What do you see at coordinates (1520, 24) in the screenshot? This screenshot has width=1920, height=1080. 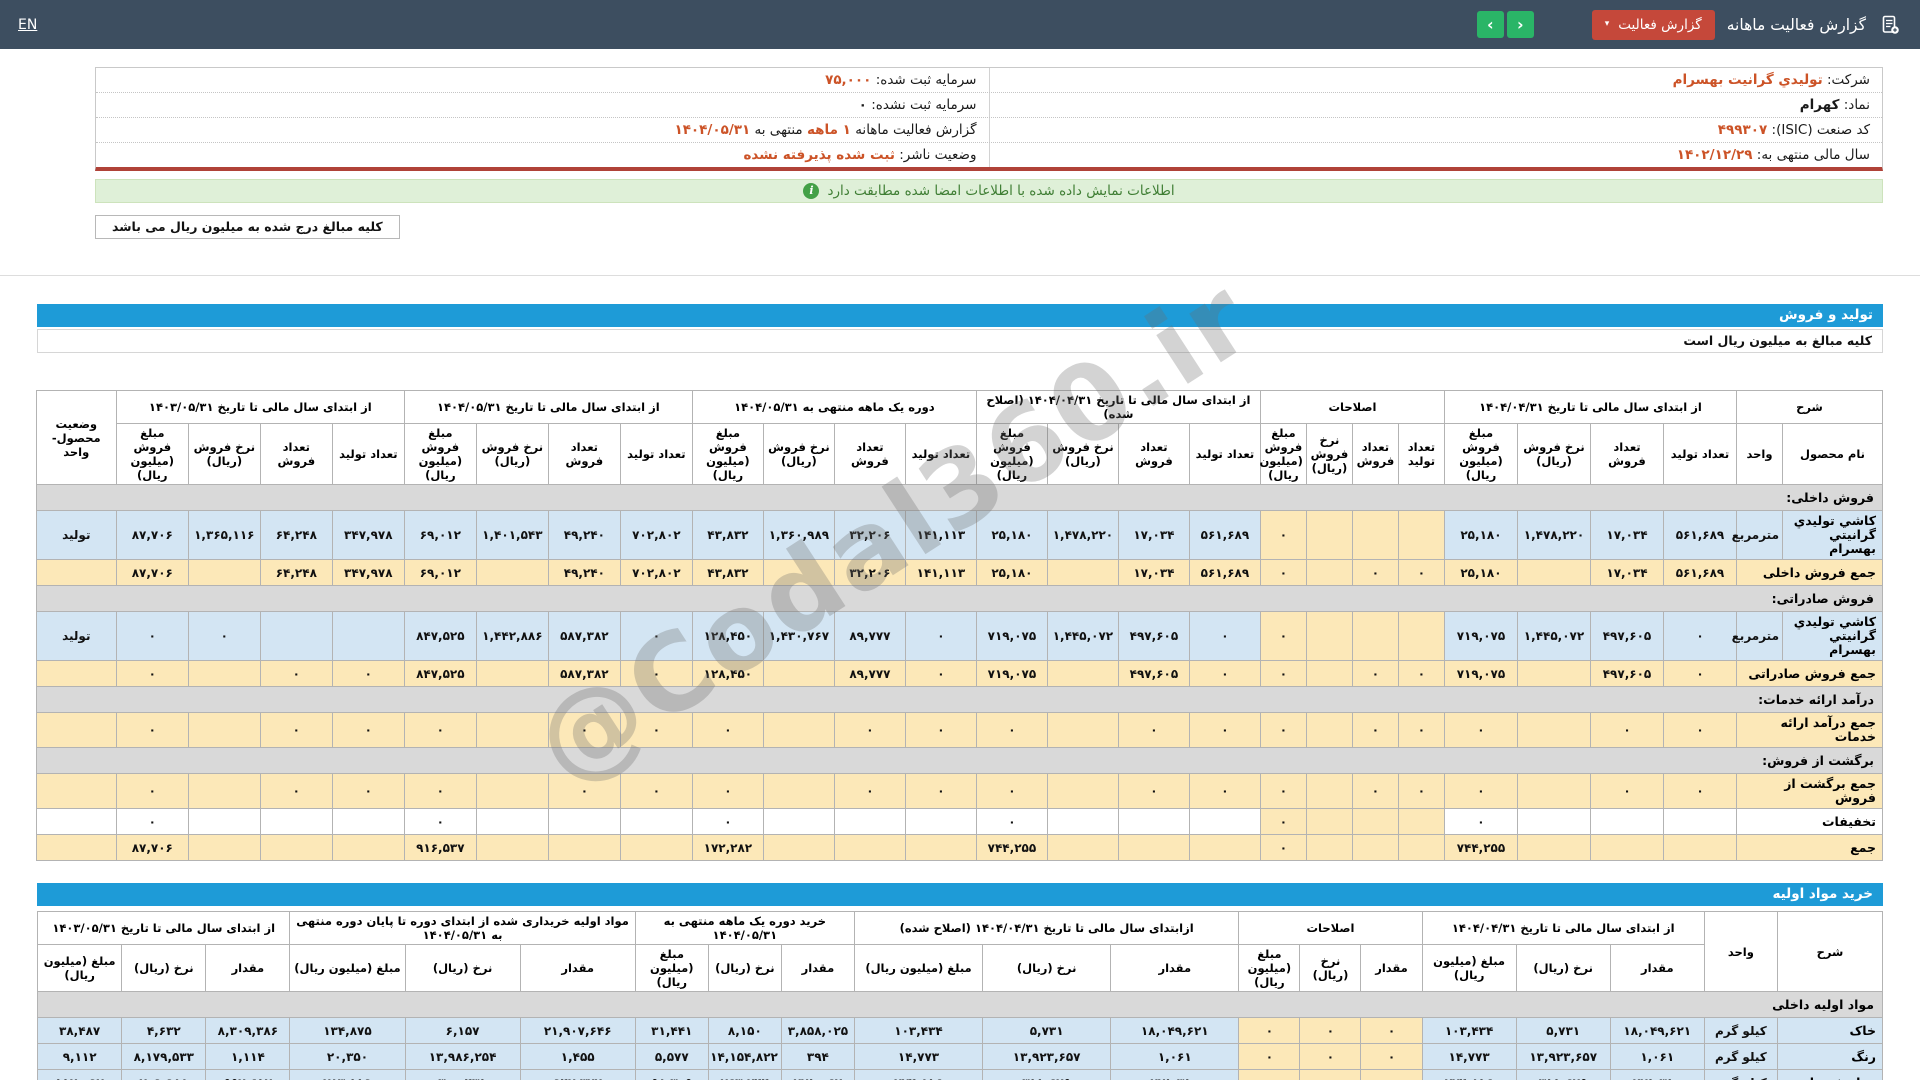 I see `next-report-button: ›` at bounding box center [1520, 24].